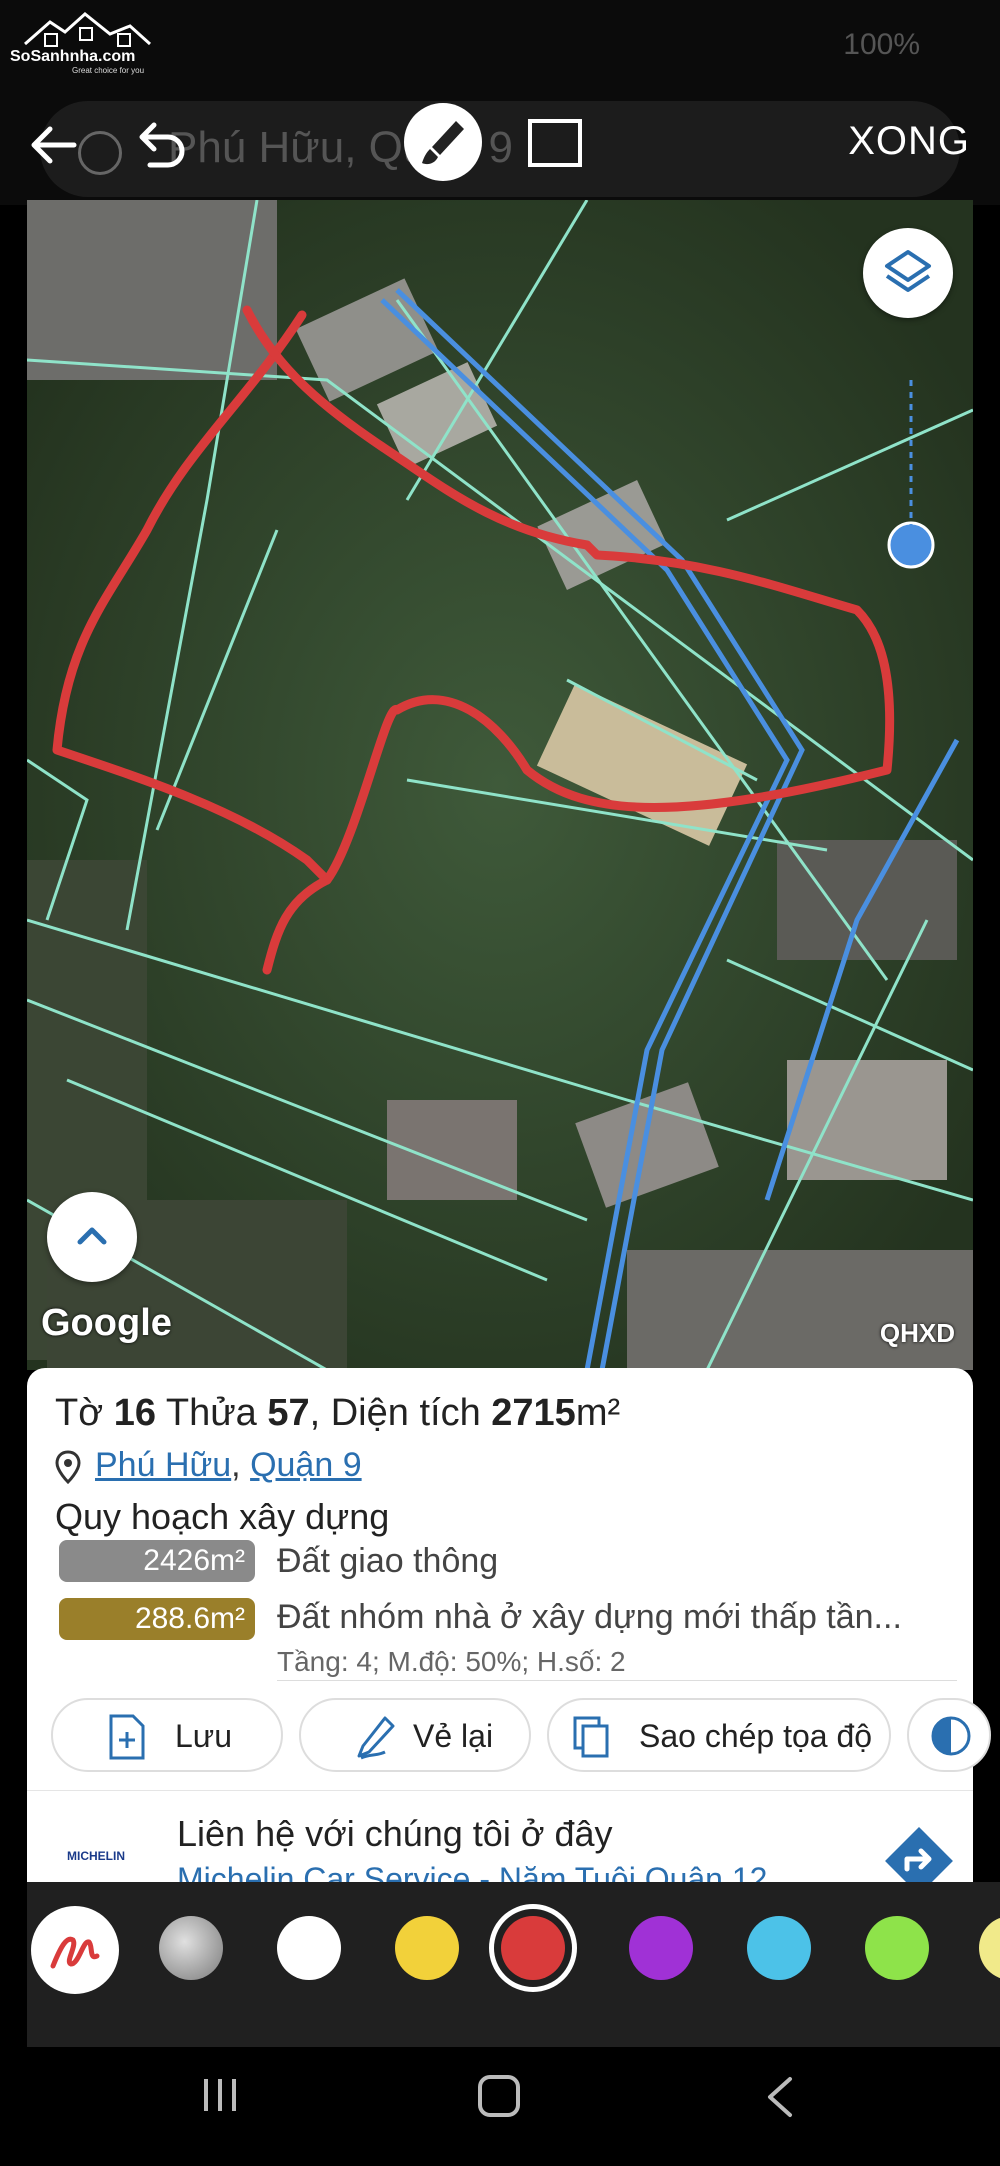 The image size is (1000, 2166). I want to click on copy-coordinates-button: Sao chép tọa độ, so click(719, 1735).